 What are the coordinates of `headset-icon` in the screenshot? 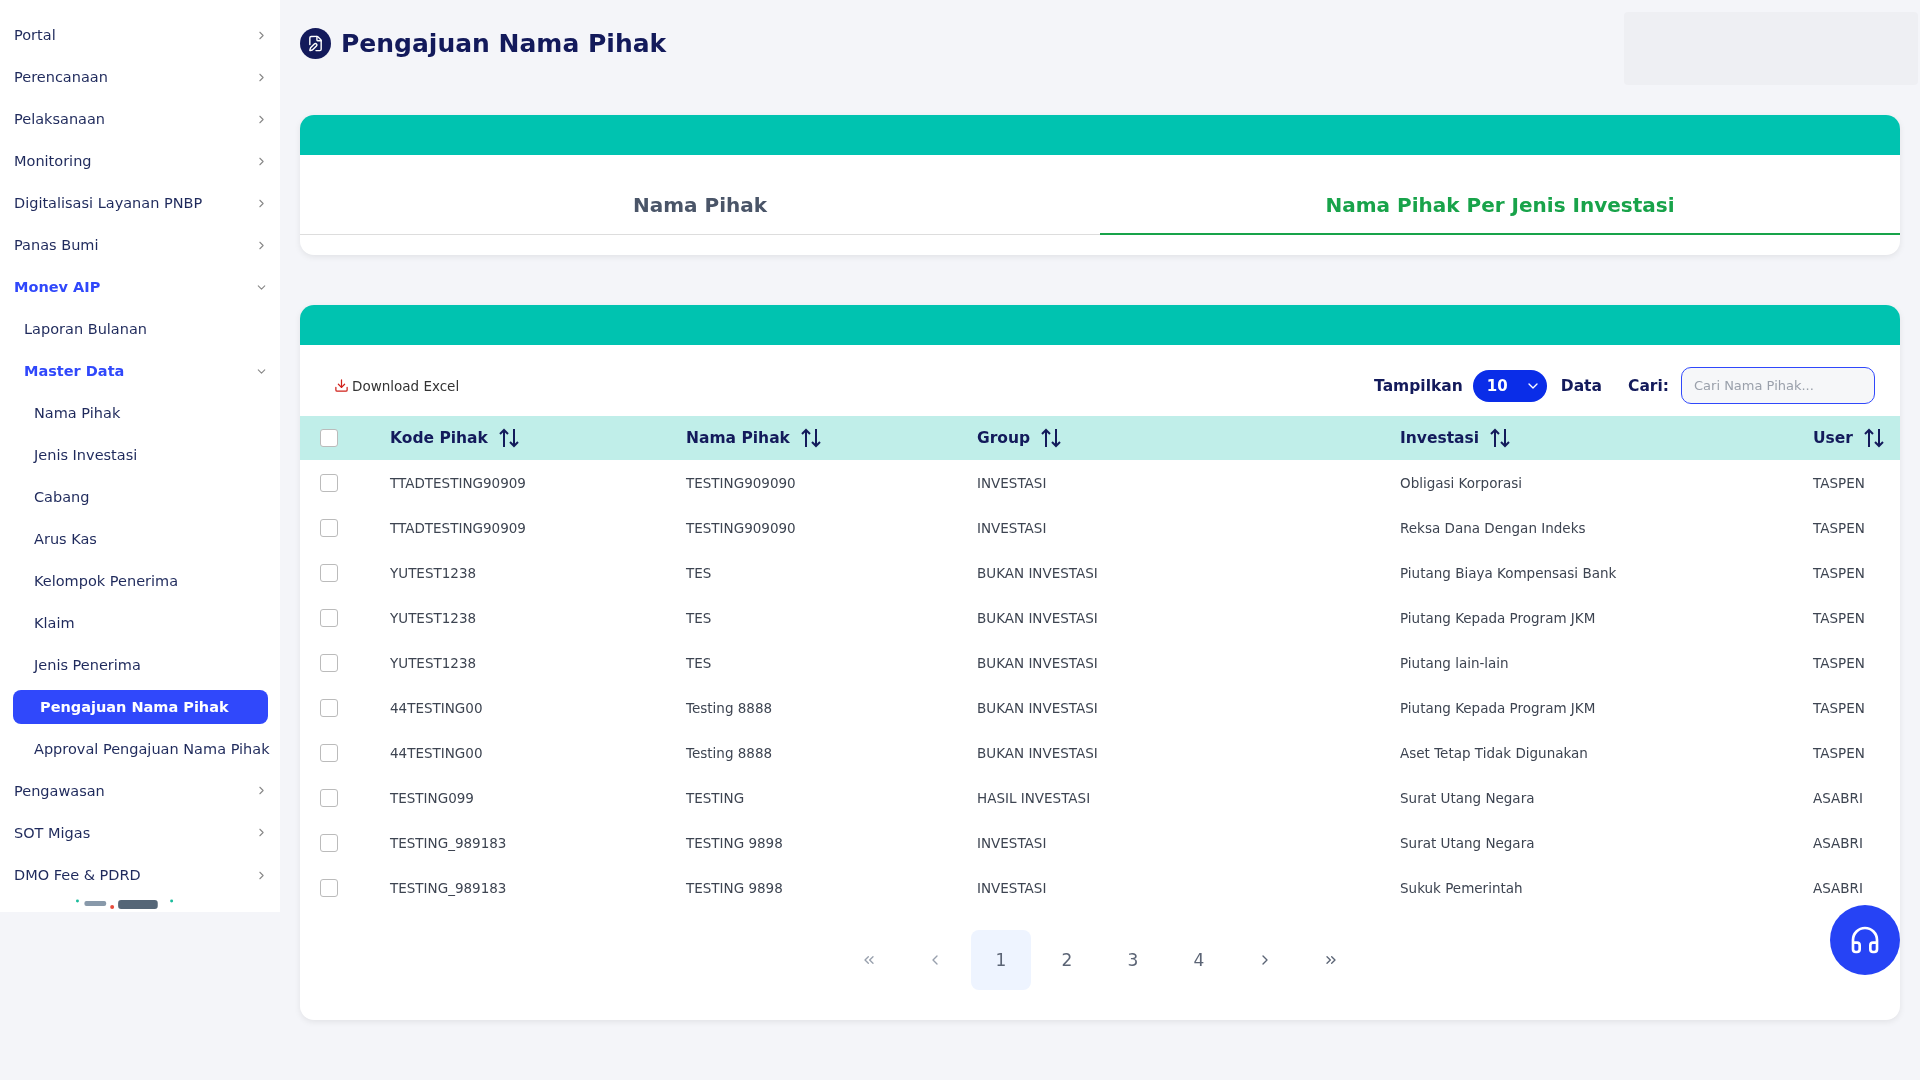 It's located at (1865, 940).